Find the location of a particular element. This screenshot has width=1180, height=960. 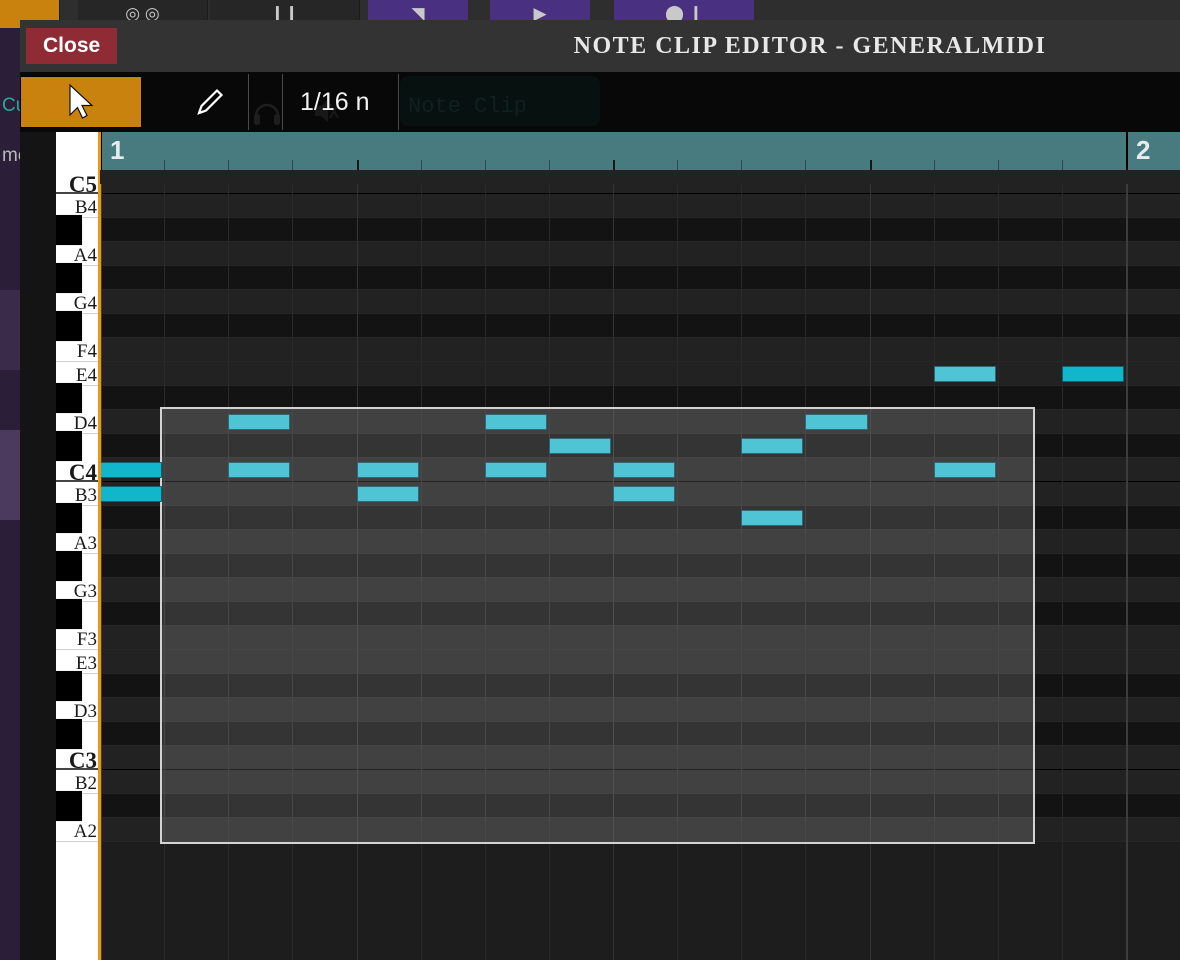

grid-row-f3 is located at coordinates (640, 638).